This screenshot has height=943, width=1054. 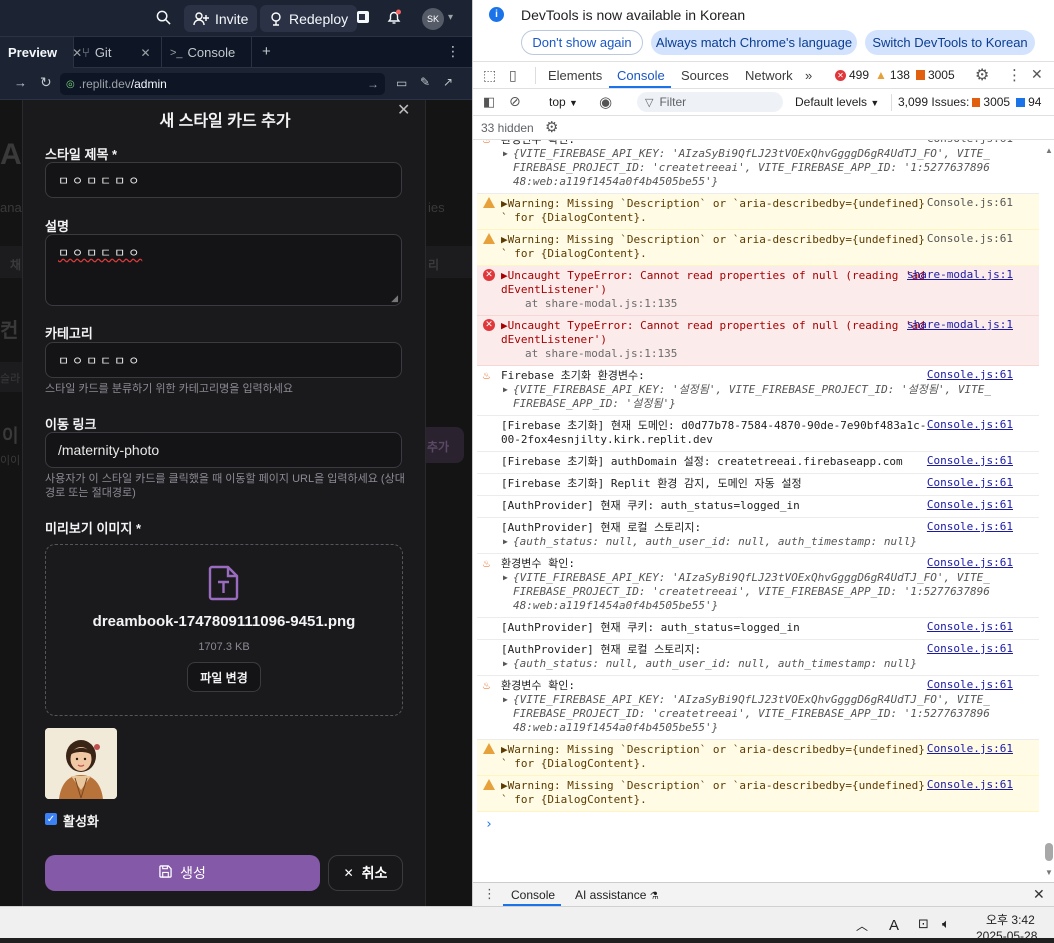 I want to click on close-drawer-icon: ✕, so click(x=1039, y=894).